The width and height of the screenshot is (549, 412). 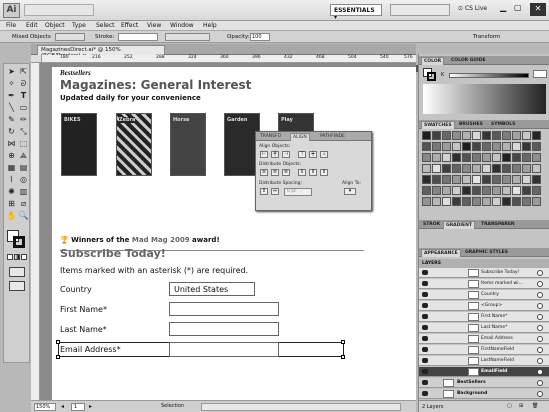 What do you see at coordinates (472, 8) in the screenshot?
I see `cs-live-button: ⊙ CS Live` at bounding box center [472, 8].